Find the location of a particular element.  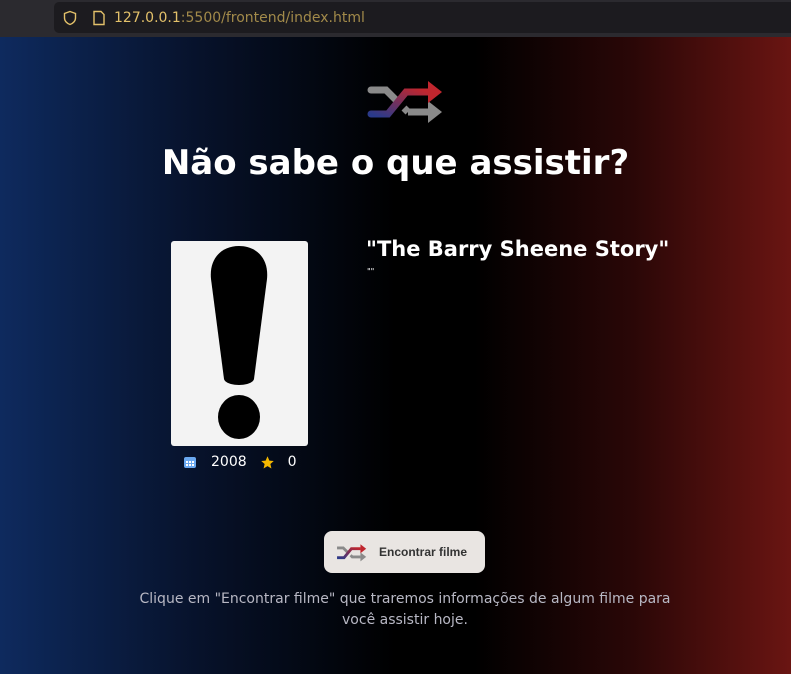

movie-year: 2008 is located at coordinates (229, 462).